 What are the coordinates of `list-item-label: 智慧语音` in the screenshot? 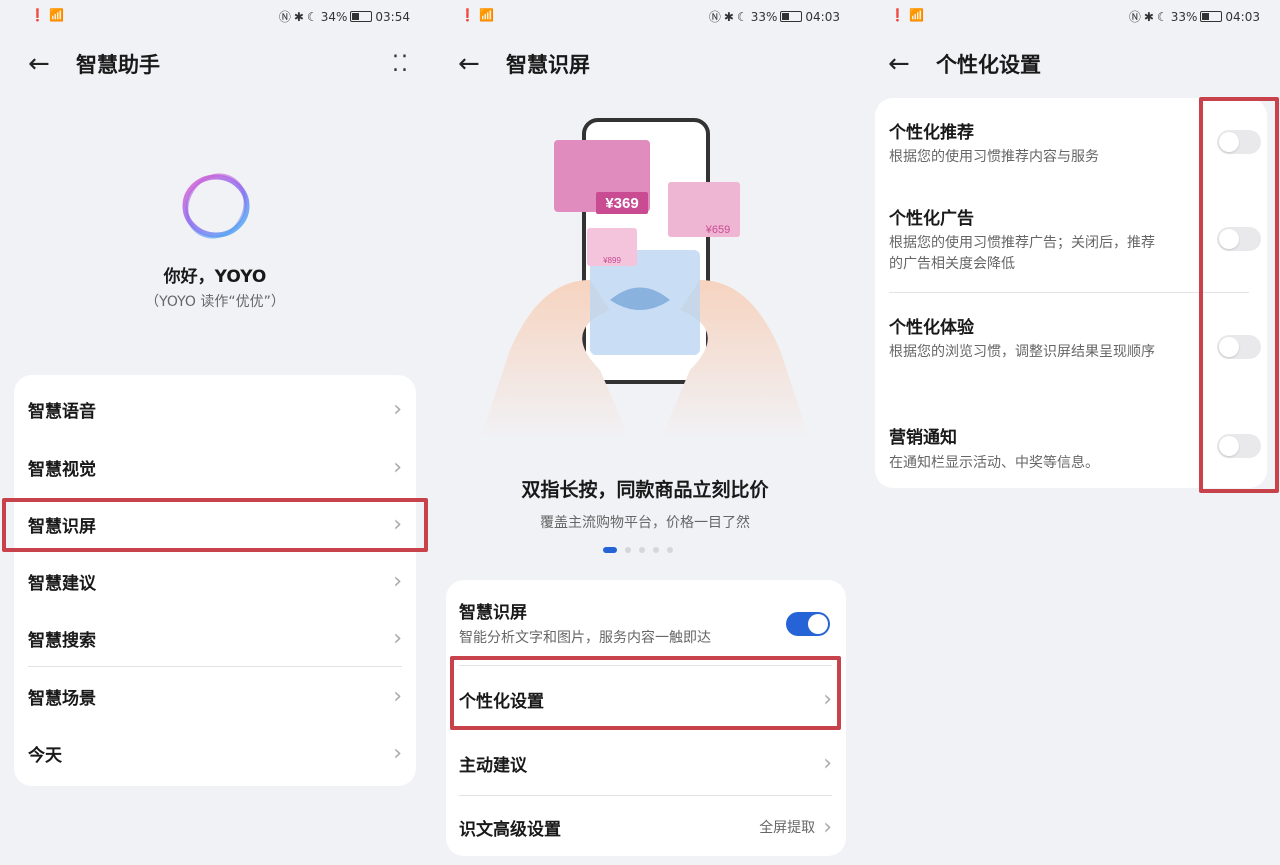 It's located at (62, 411).